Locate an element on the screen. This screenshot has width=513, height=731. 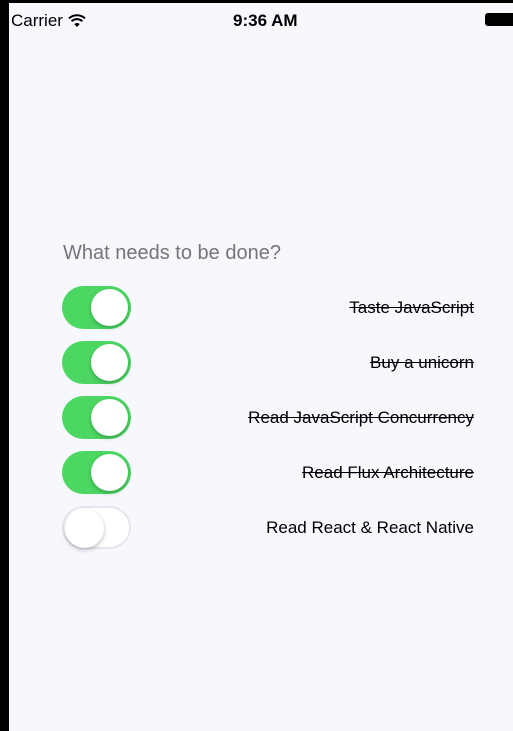
todo-label: Read React & React Native is located at coordinates (370, 527).